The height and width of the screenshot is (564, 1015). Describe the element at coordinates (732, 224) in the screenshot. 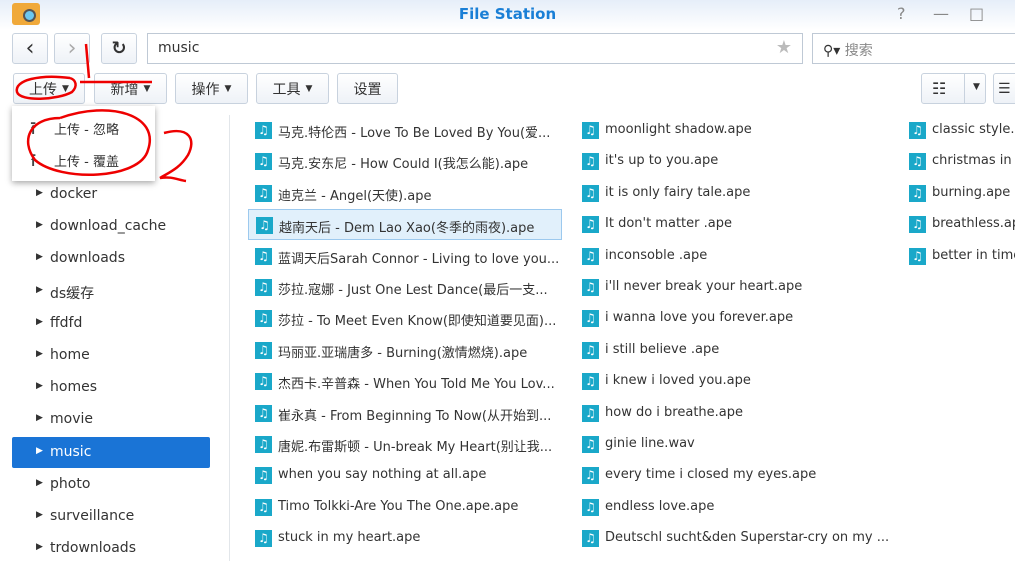

I see `file-item: ♫ It don't matter .ape` at that location.